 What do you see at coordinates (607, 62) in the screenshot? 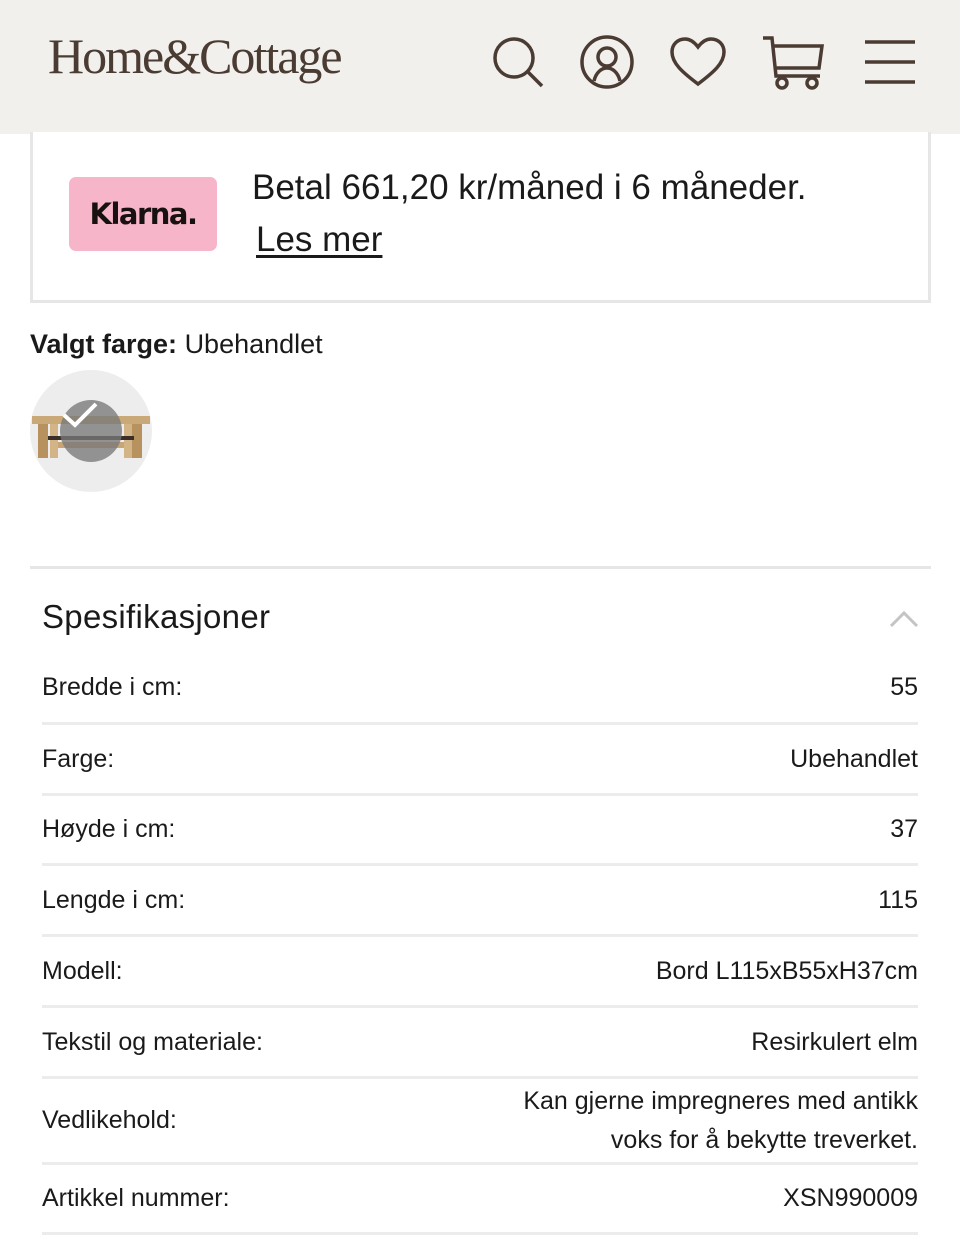
I see `account-icon` at bounding box center [607, 62].